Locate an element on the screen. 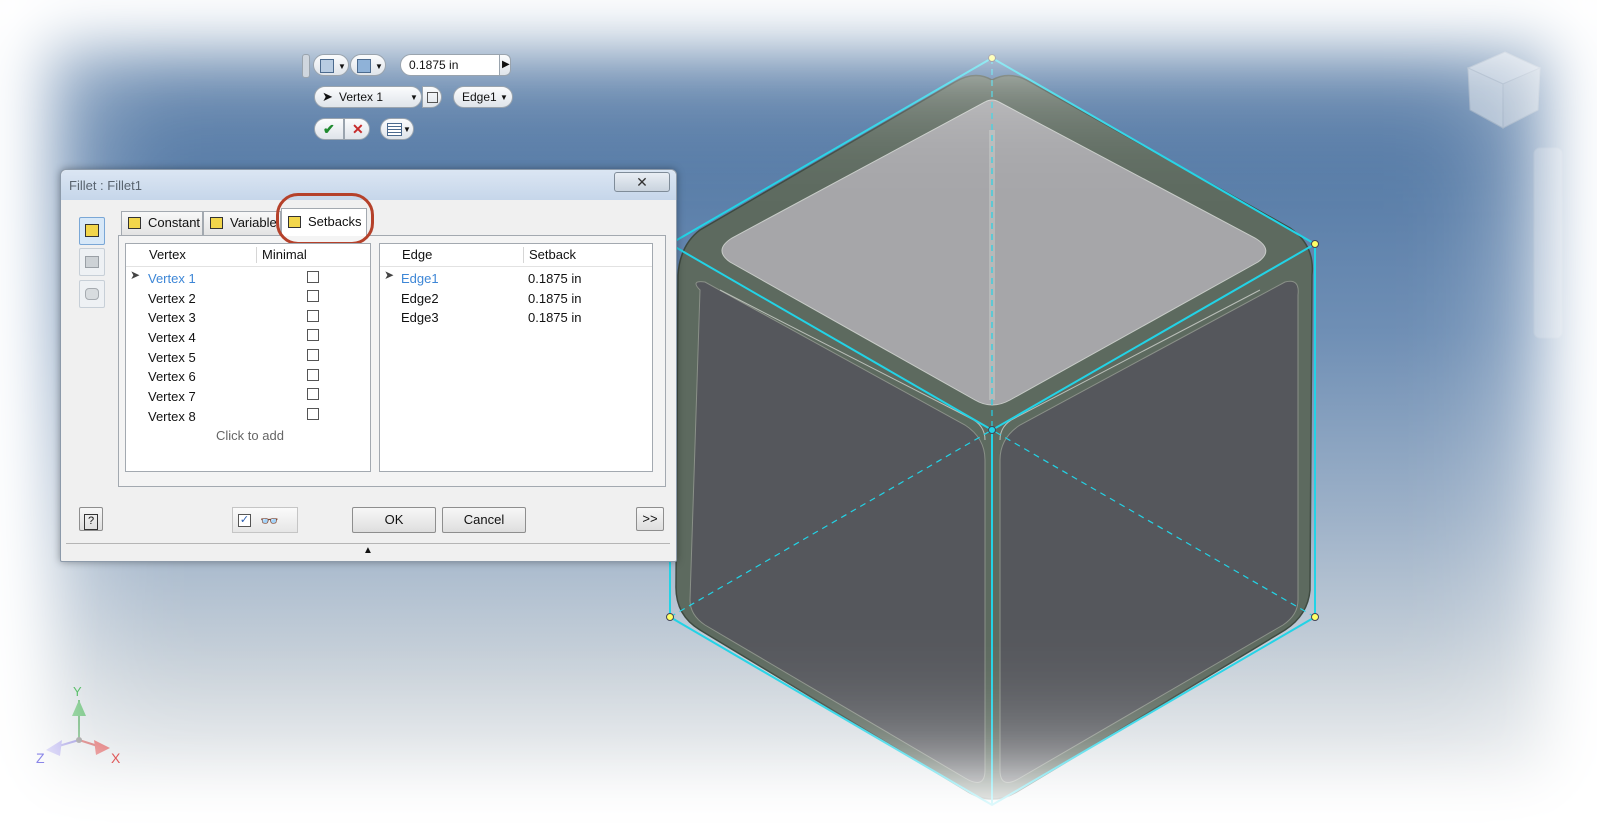  edge-fillet-icon is located at coordinates (92, 230).